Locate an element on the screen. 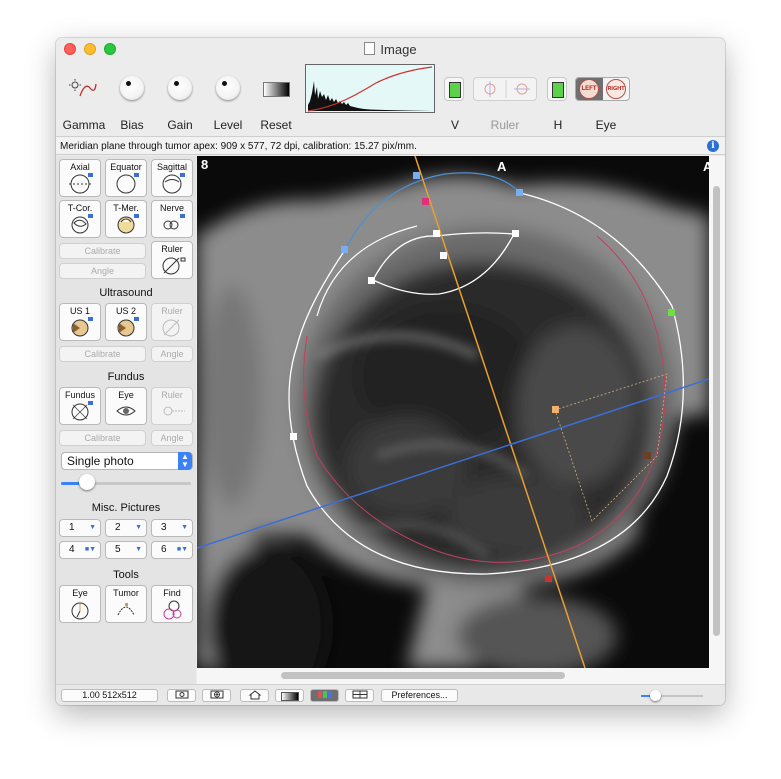  picture-2-button: 2 ▼ is located at coordinates (126, 528).